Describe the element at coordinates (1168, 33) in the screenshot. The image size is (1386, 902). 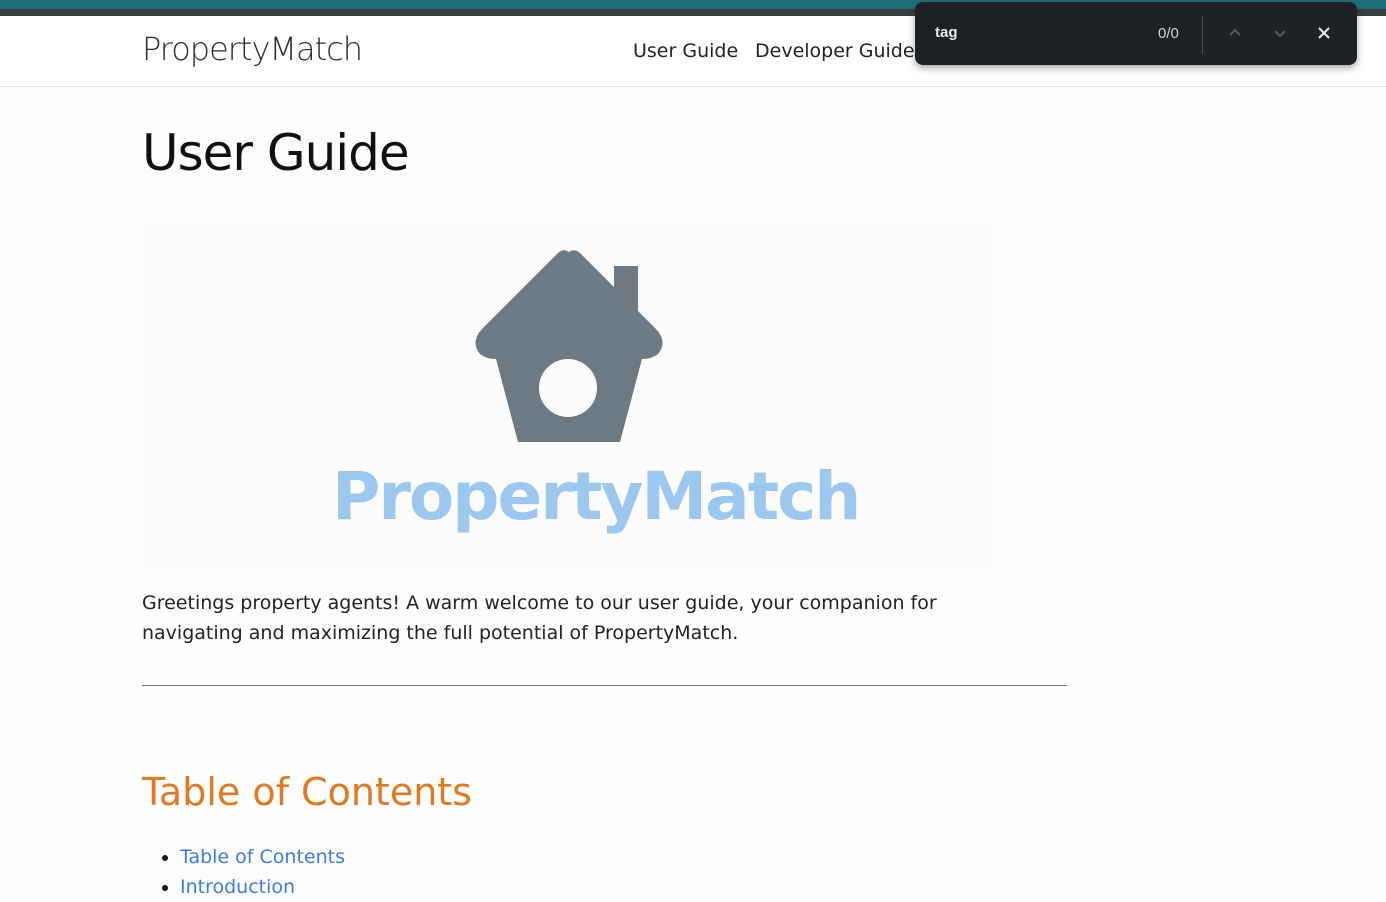
I see `find-match-count: 0/0` at that location.